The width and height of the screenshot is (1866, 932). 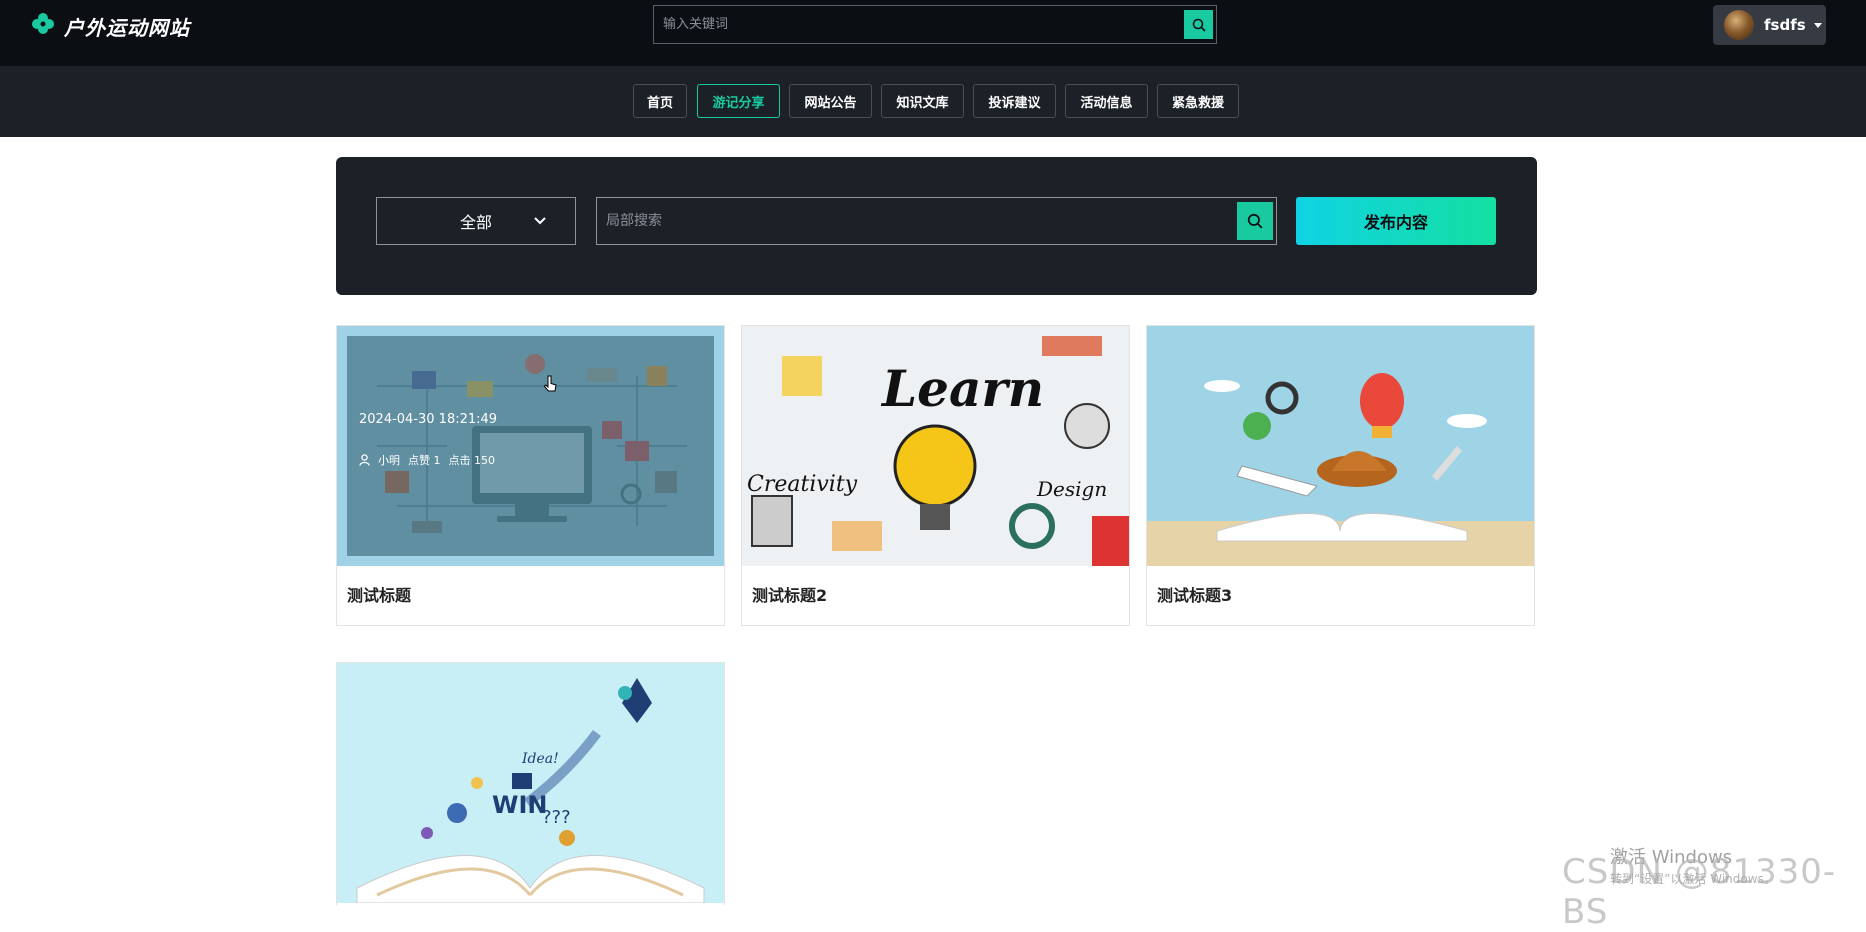 I want to click on post-image, so click(x=1340, y=446).